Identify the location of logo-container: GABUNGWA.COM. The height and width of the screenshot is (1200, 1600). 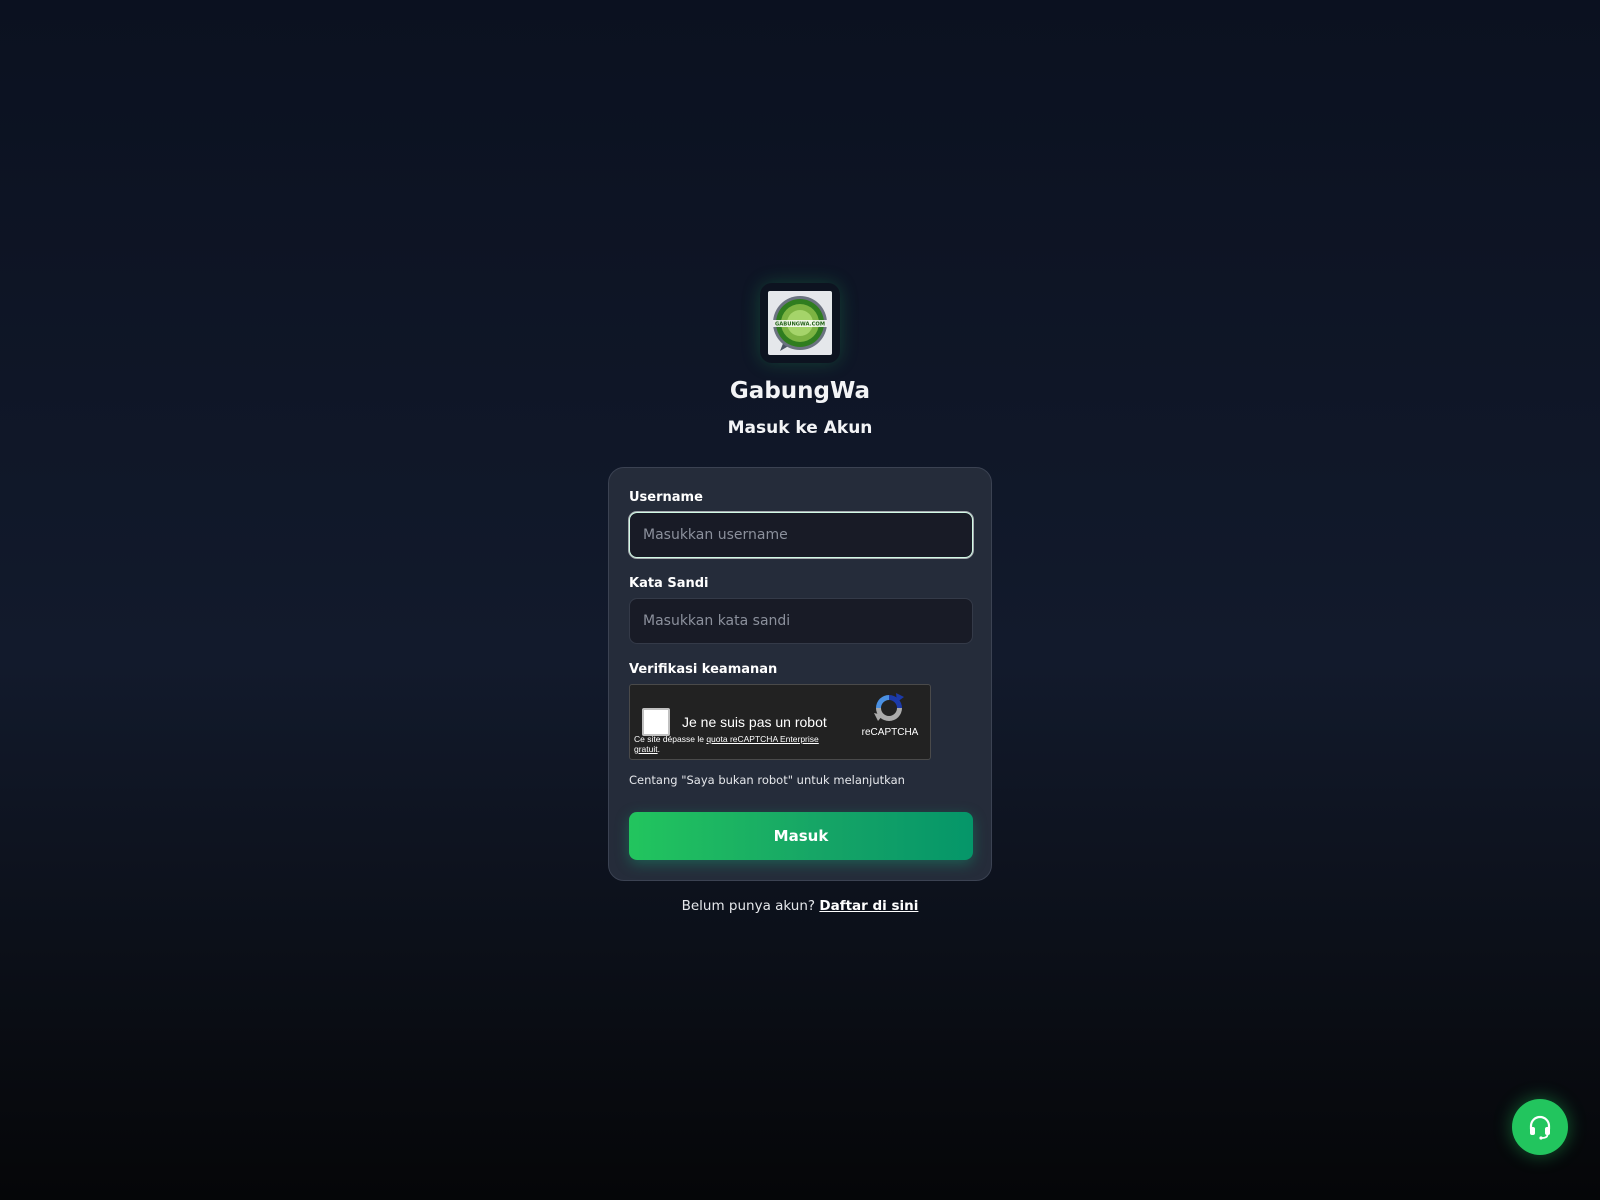
(800, 323).